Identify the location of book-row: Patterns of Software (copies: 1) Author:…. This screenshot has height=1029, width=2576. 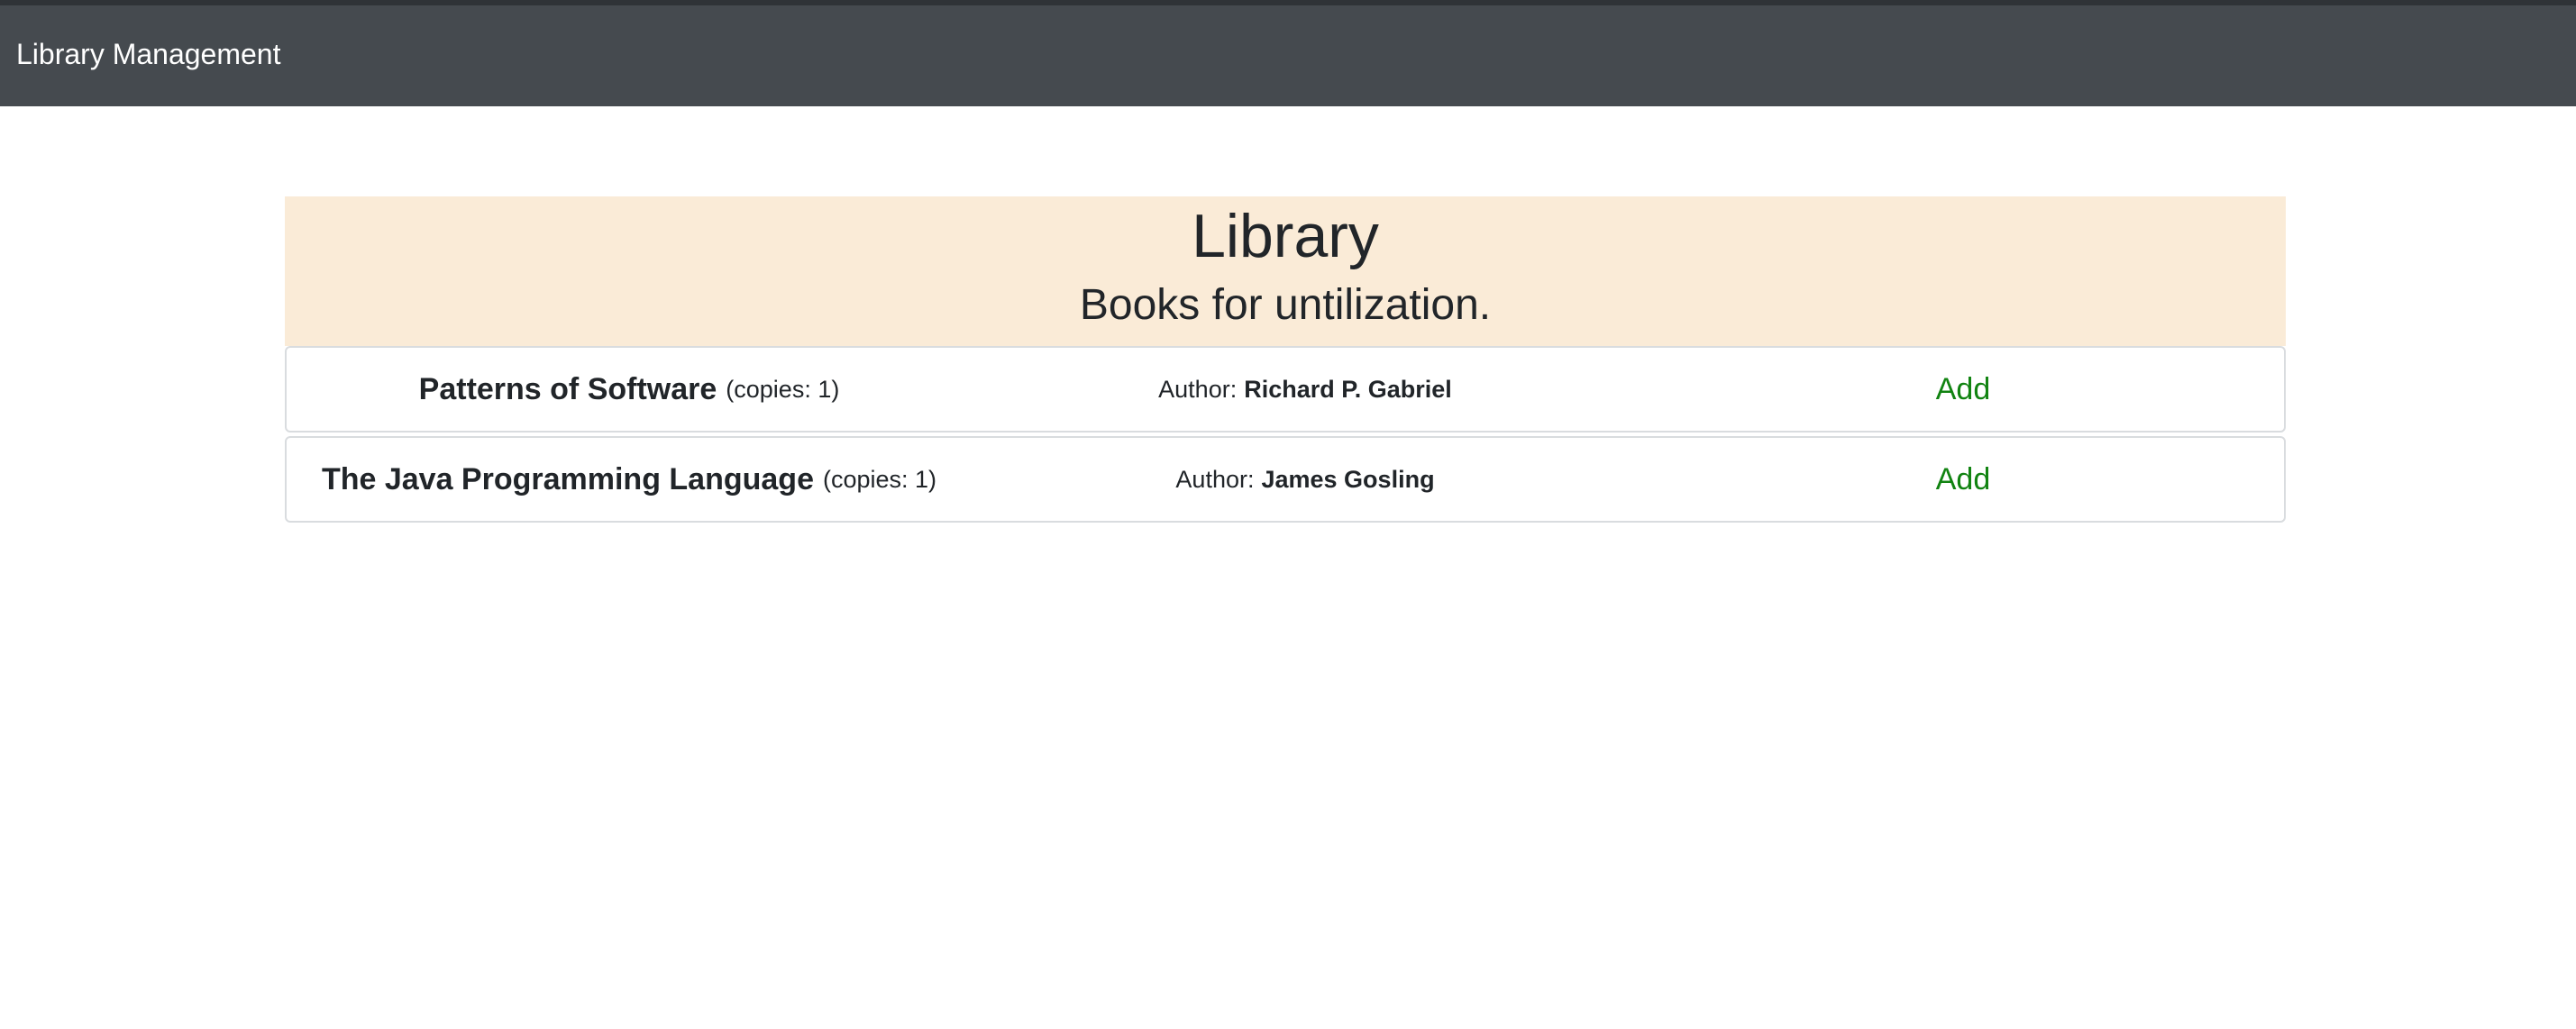
(1285, 389).